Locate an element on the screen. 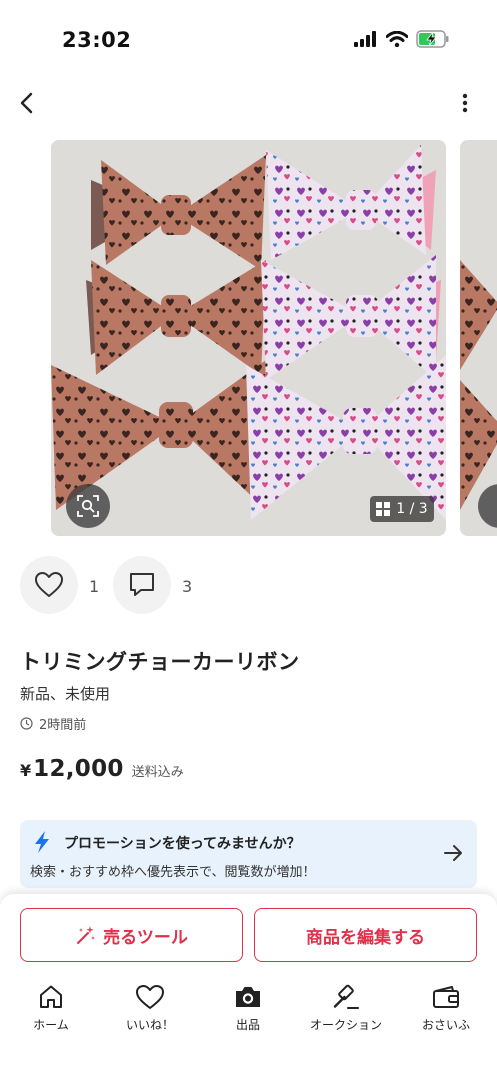 The width and height of the screenshot is (497, 1080). sell-tool-label: 売るツール is located at coordinates (145, 937).